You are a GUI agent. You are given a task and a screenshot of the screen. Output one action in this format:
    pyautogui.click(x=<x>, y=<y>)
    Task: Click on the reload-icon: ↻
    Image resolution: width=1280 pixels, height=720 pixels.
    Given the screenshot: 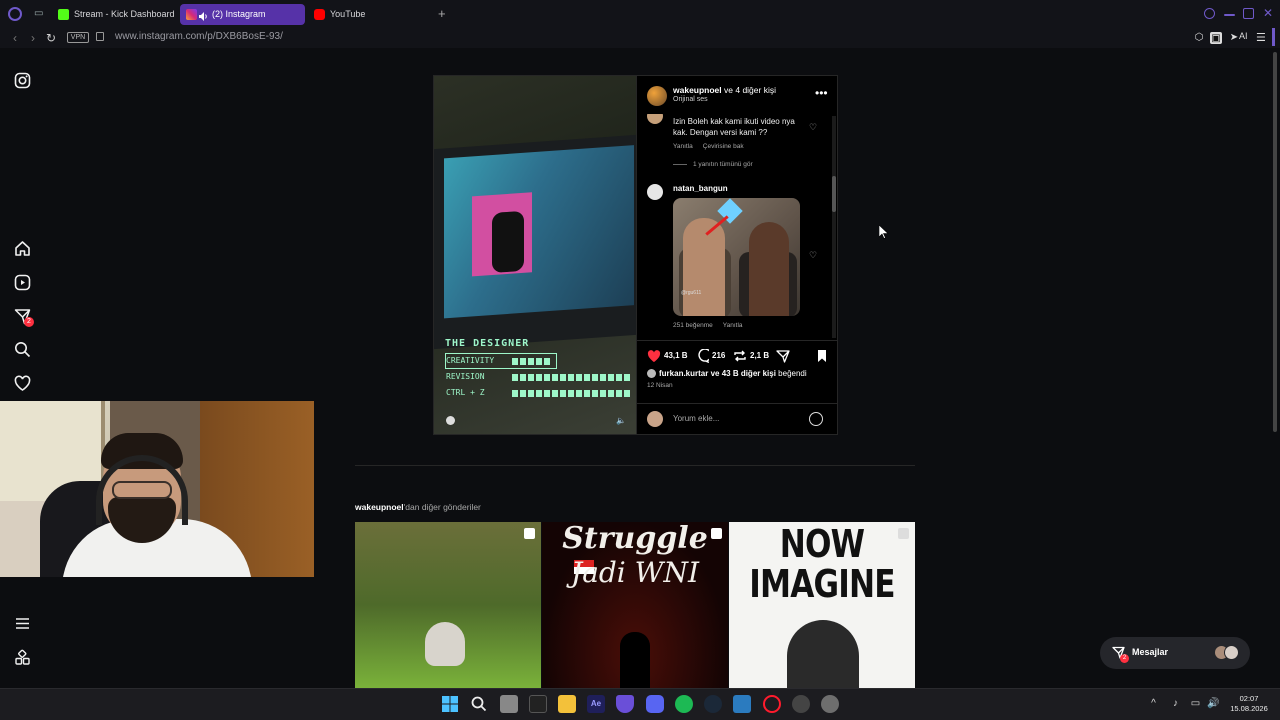 What is the action you would take?
    pyautogui.click(x=51, y=38)
    